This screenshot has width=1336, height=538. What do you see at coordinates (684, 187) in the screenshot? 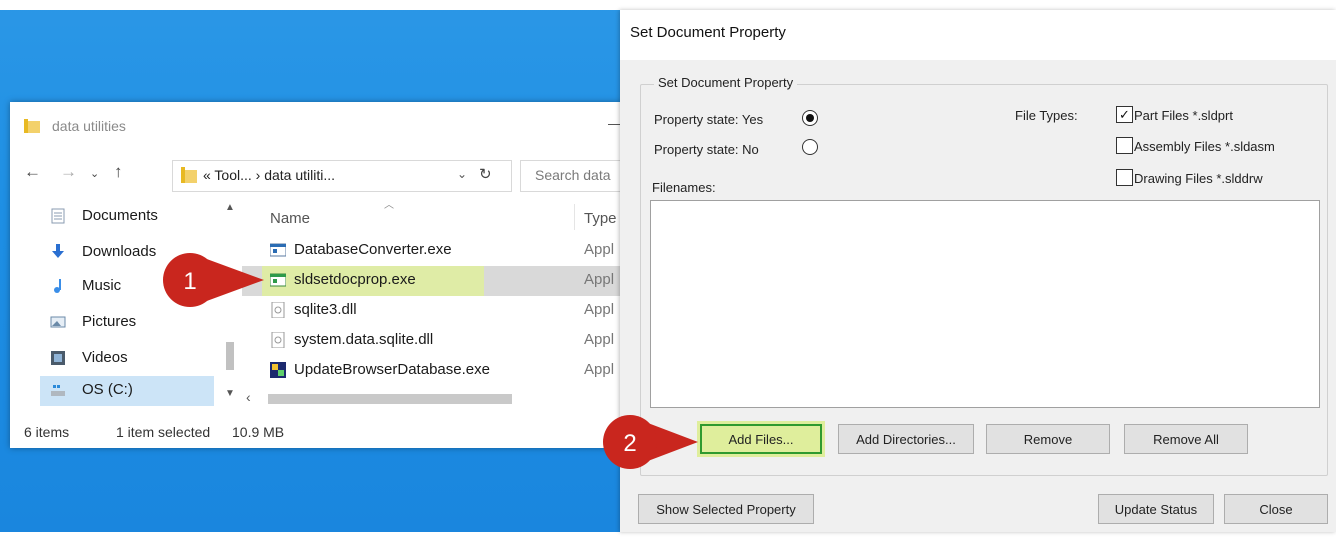
I see `filenames-label: Filenames:` at bounding box center [684, 187].